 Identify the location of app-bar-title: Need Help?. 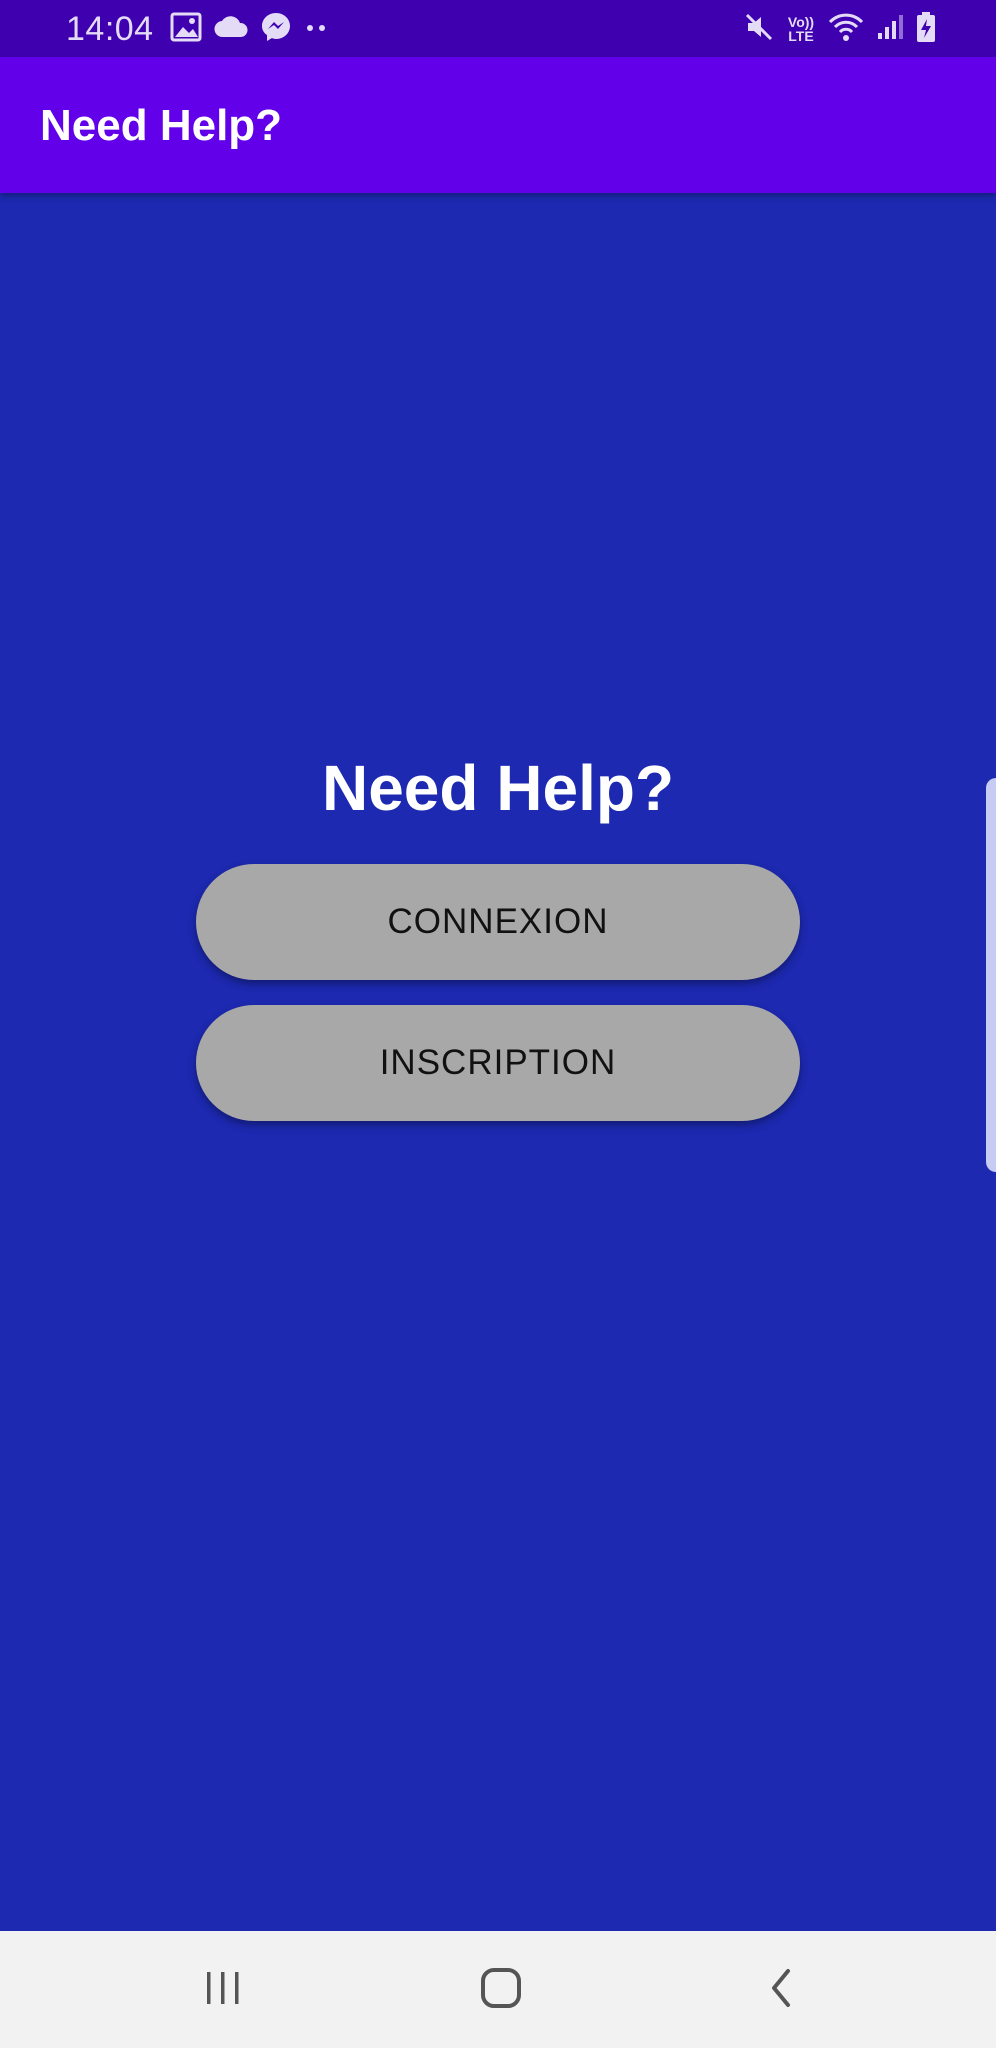
(161, 125).